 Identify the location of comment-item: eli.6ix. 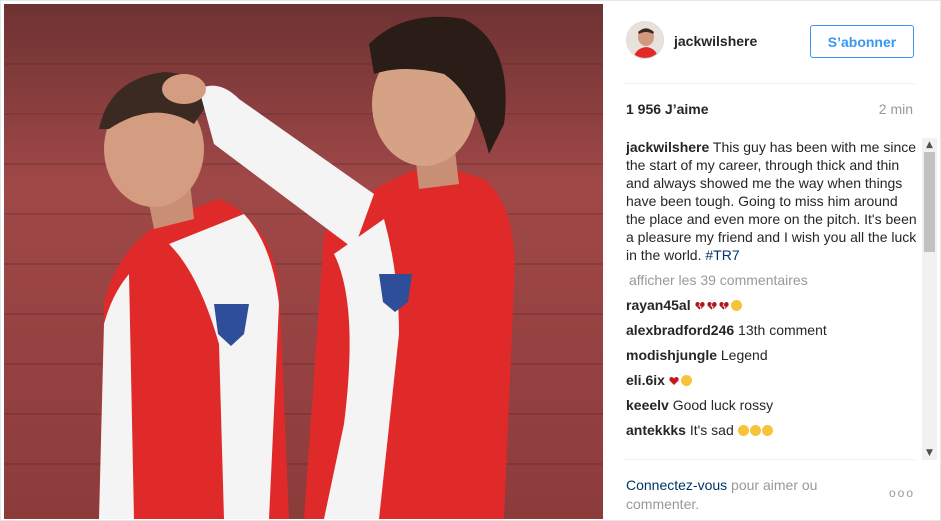
(772, 380).